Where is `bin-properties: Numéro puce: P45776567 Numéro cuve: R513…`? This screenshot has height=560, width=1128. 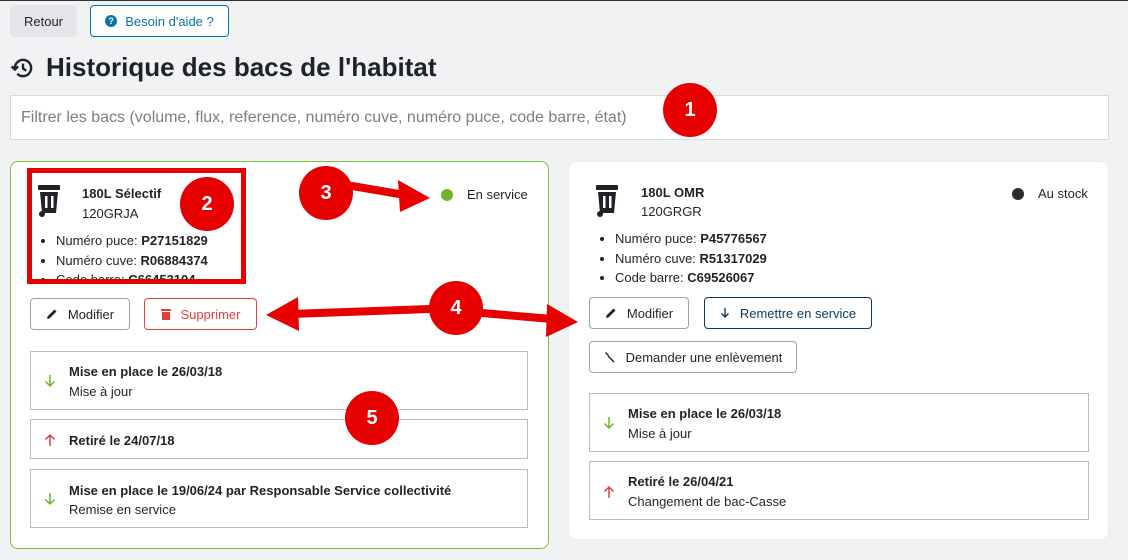
bin-properties: Numéro puce: P45776567 Numéro cuve: R513… is located at coordinates (684, 258).